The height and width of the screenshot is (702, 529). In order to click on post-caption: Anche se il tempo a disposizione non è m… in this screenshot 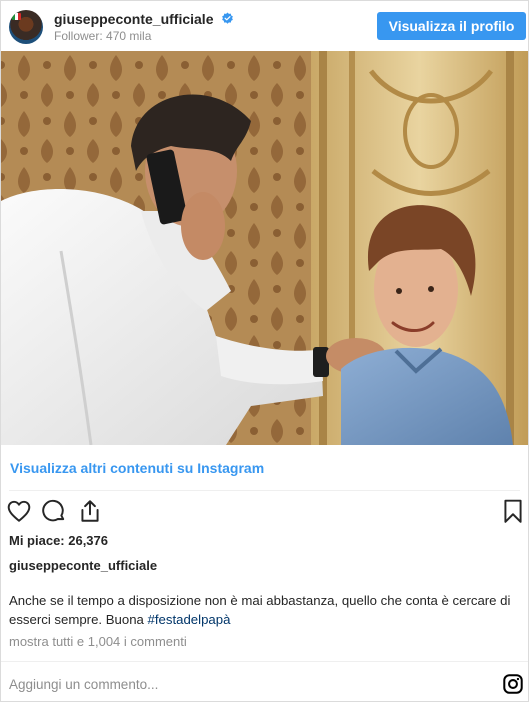, I will do `click(261, 610)`.